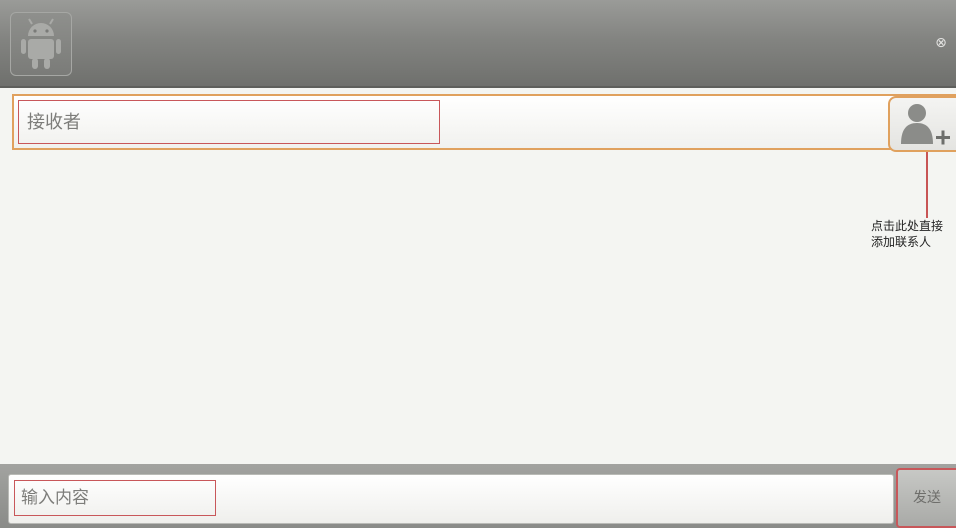  Describe the element at coordinates (115, 498) in the screenshot. I see `message-input` at that location.